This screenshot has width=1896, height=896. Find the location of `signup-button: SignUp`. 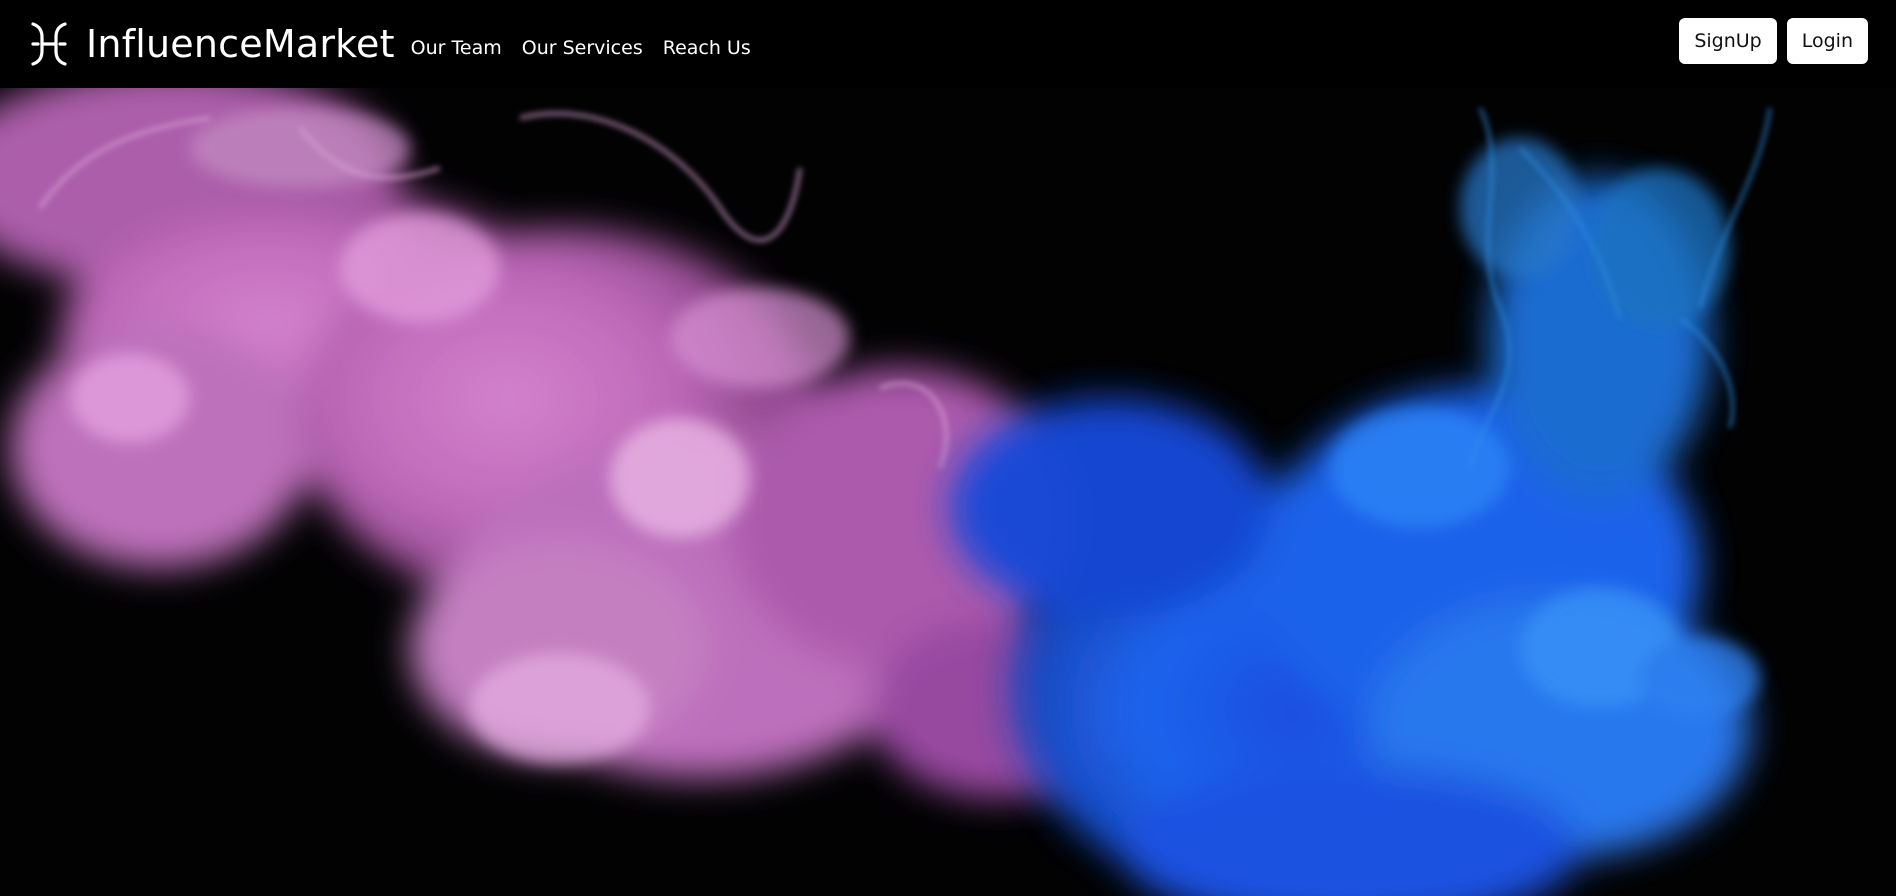

signup-button: SignUp is located at coordinates (1728, 41).